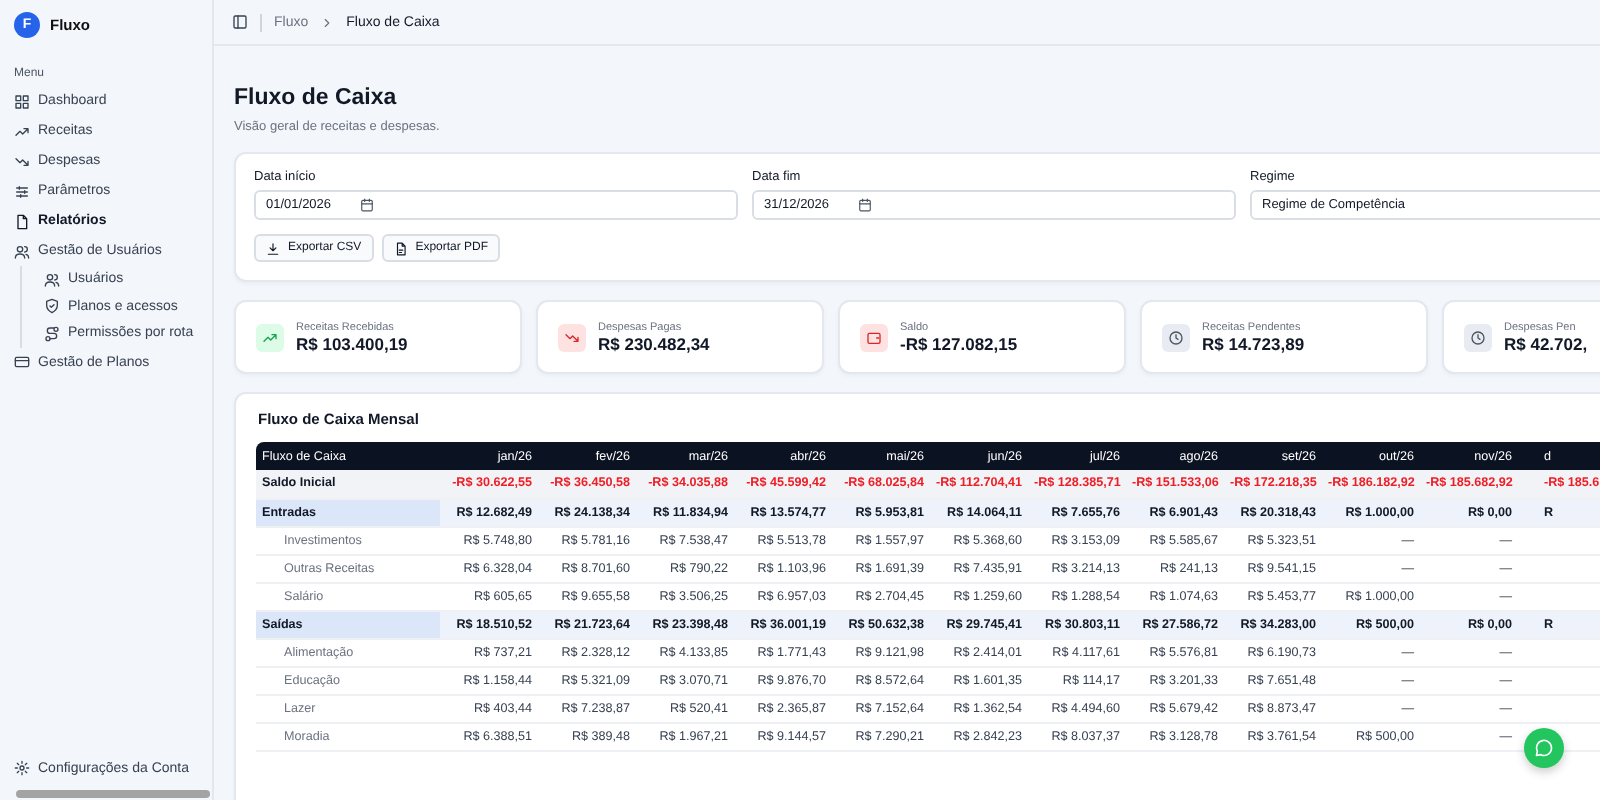  I want to click on summary-value: R$ 42.702,, so click(1546, 343).